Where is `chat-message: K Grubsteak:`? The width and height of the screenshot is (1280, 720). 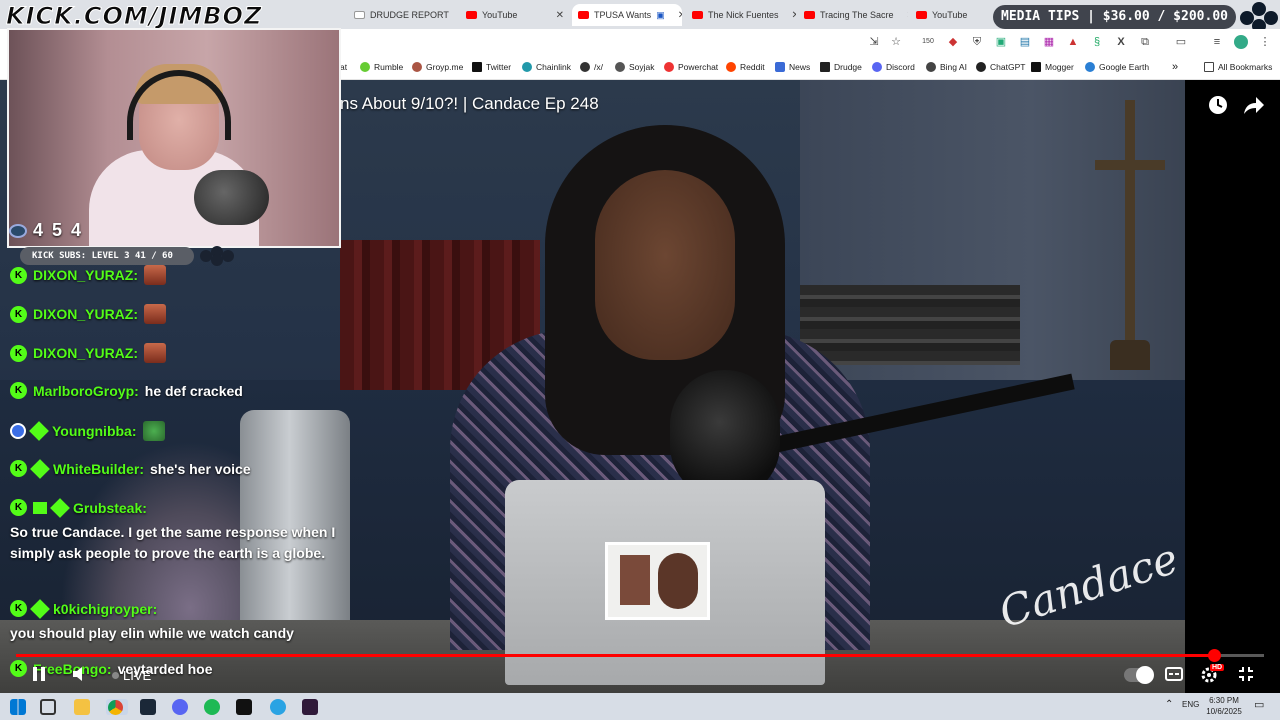 chat-message: K Grubsteak: is located at coordinates (78, 507).